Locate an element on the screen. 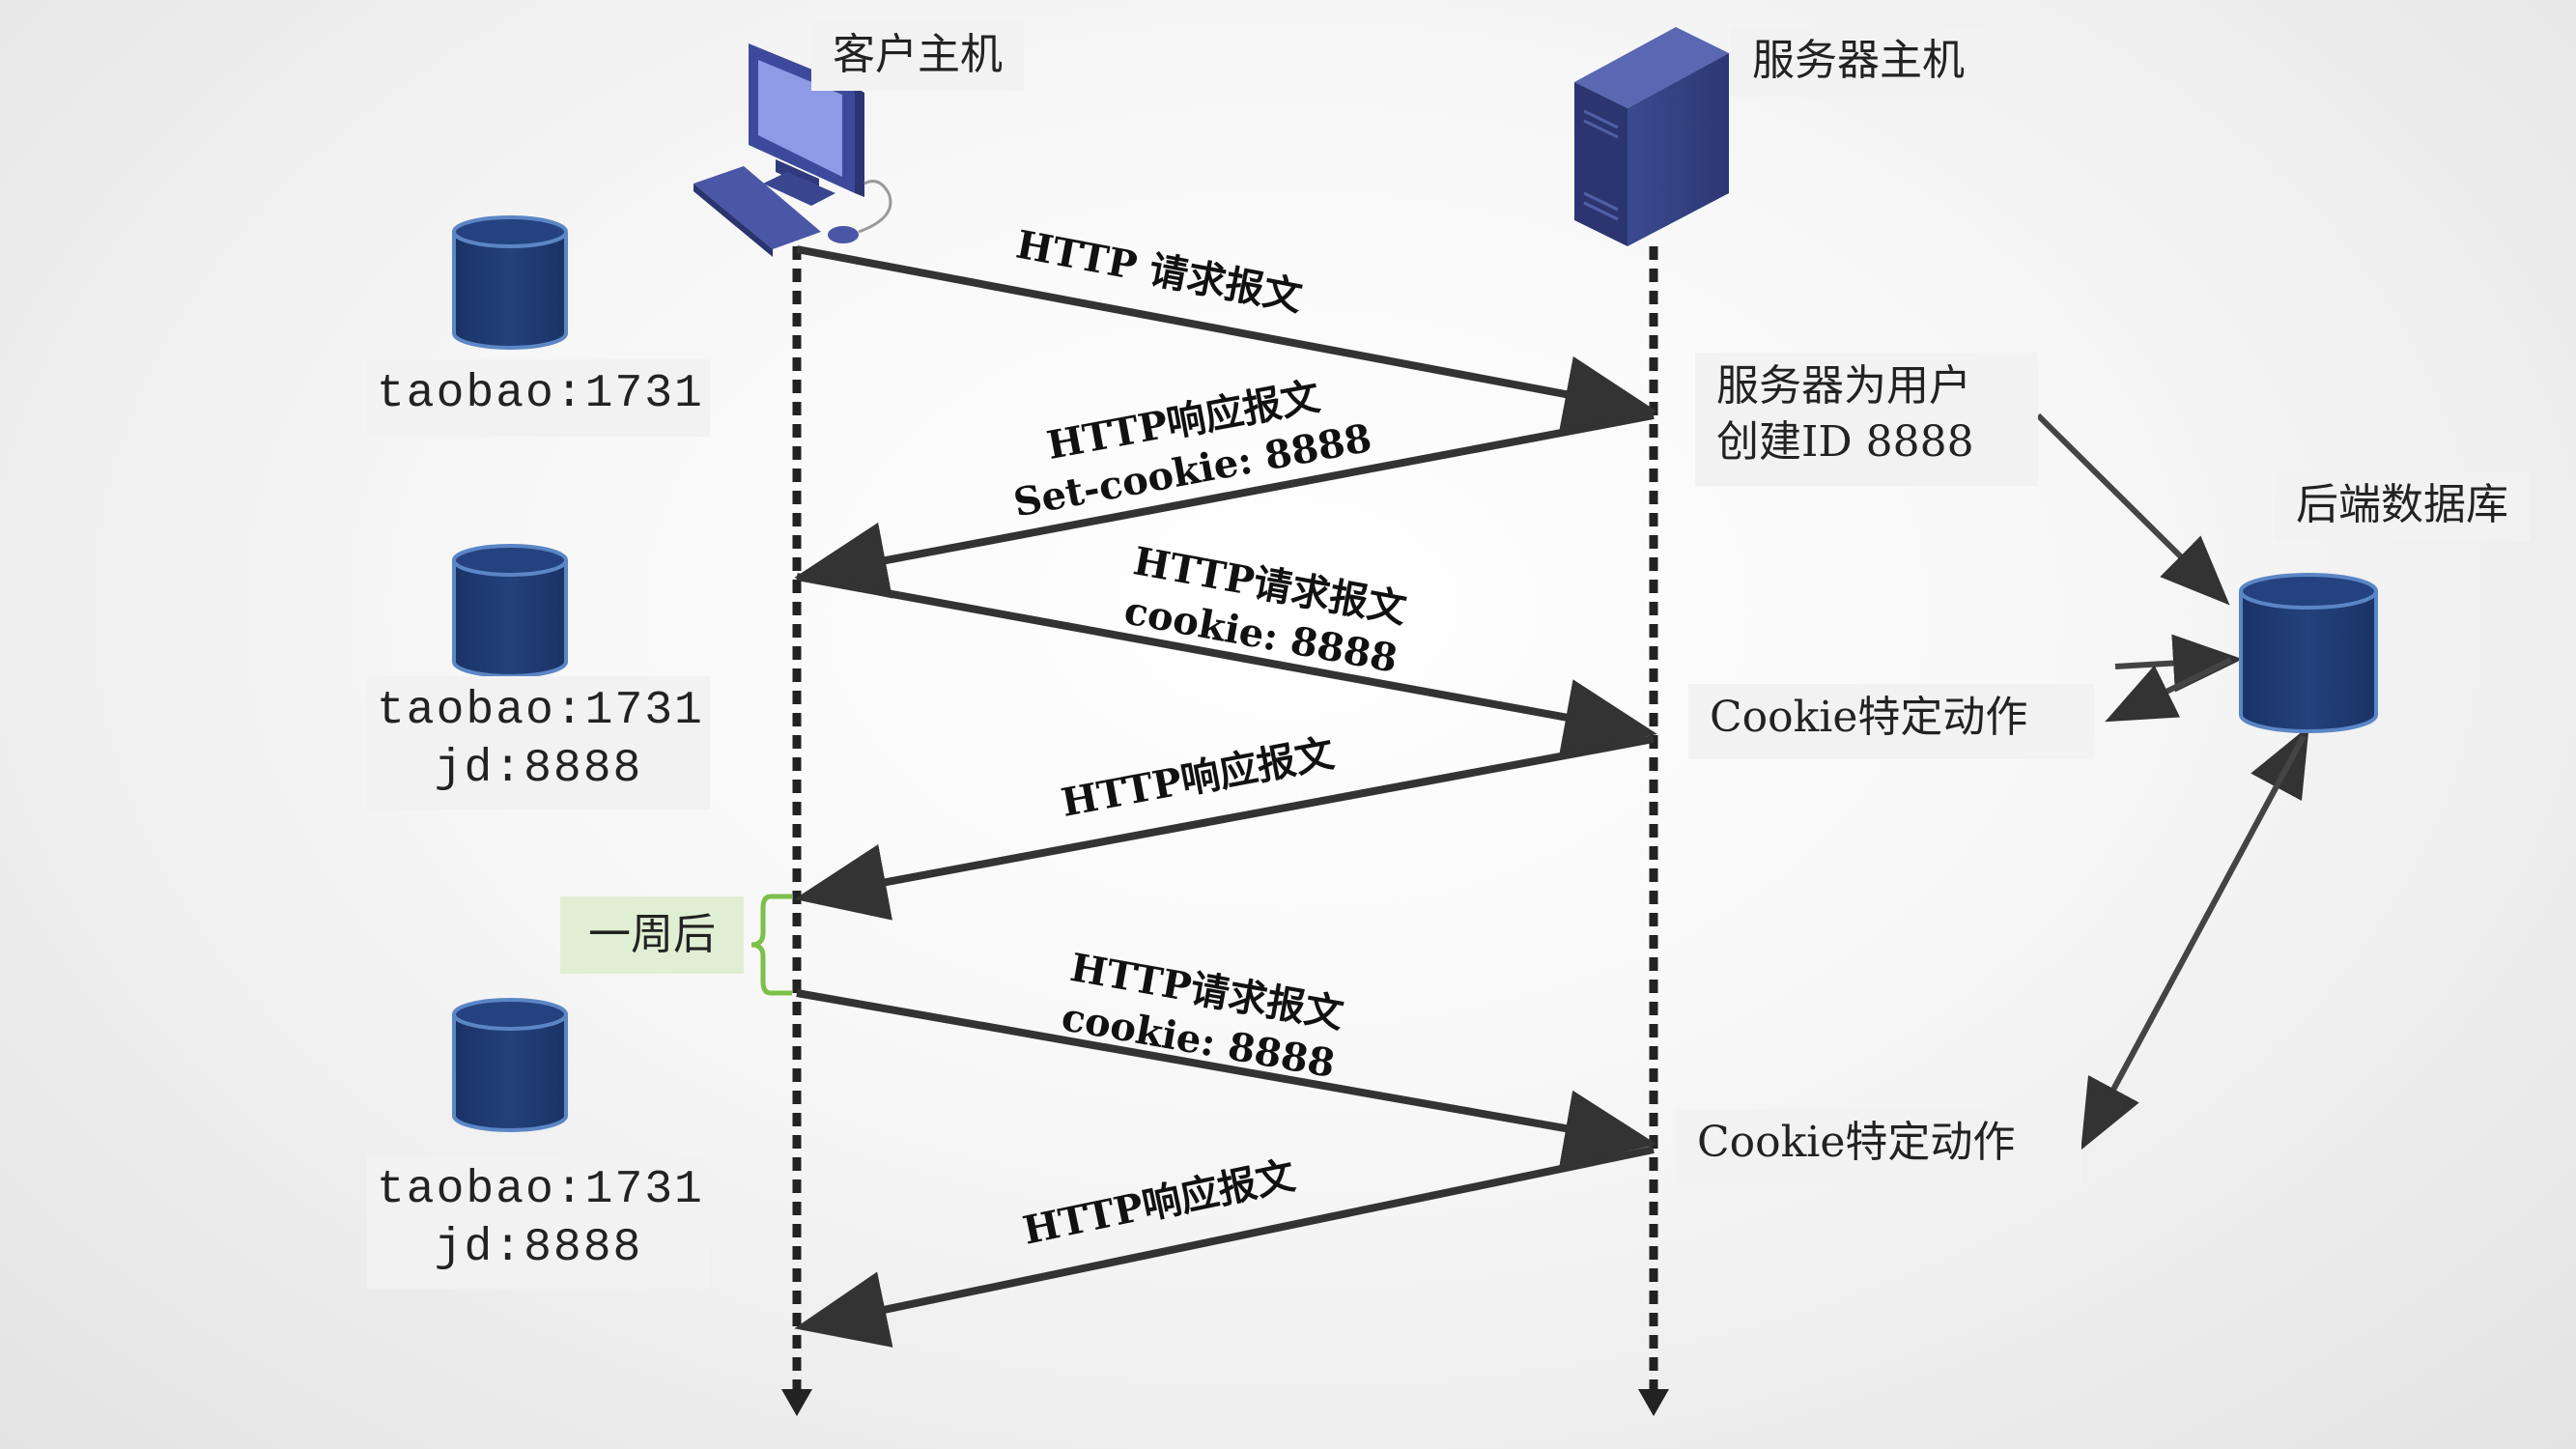 This screenshot has width=2576, height=1449. cookie-store-3: taobao:1731 jd:8888 is located at coordinates (538, 1222).